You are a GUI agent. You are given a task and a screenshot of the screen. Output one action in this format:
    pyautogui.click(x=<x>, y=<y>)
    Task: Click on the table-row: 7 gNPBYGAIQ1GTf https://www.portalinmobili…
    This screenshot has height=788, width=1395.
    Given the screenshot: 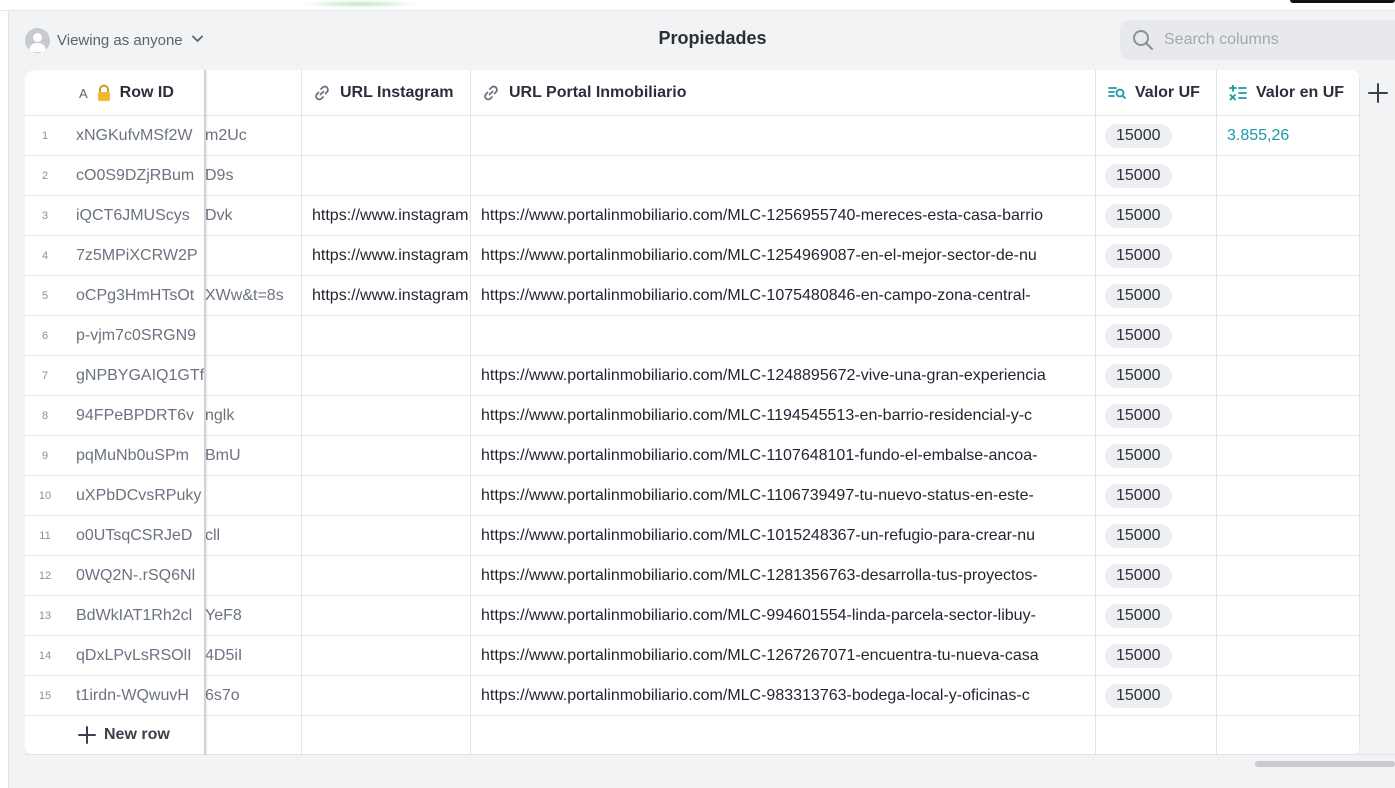 What is the action you would take?
    pyautogui.click(x=692, y=376)
    